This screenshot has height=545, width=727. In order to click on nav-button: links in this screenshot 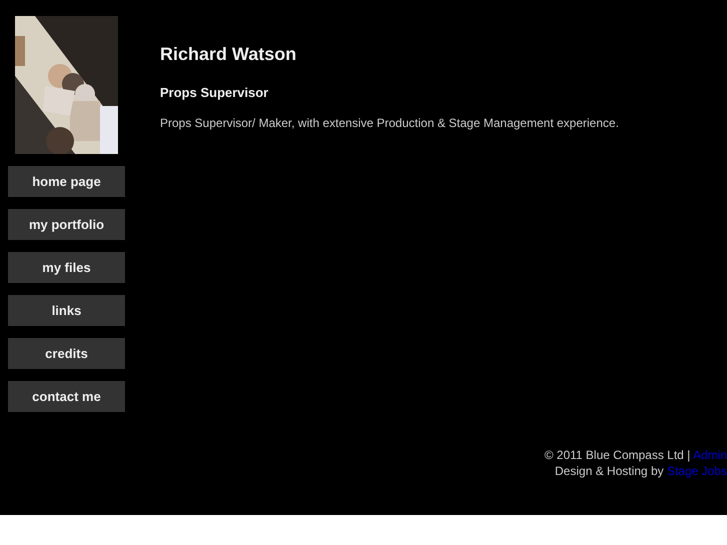, I will do `click(66, 310)`.